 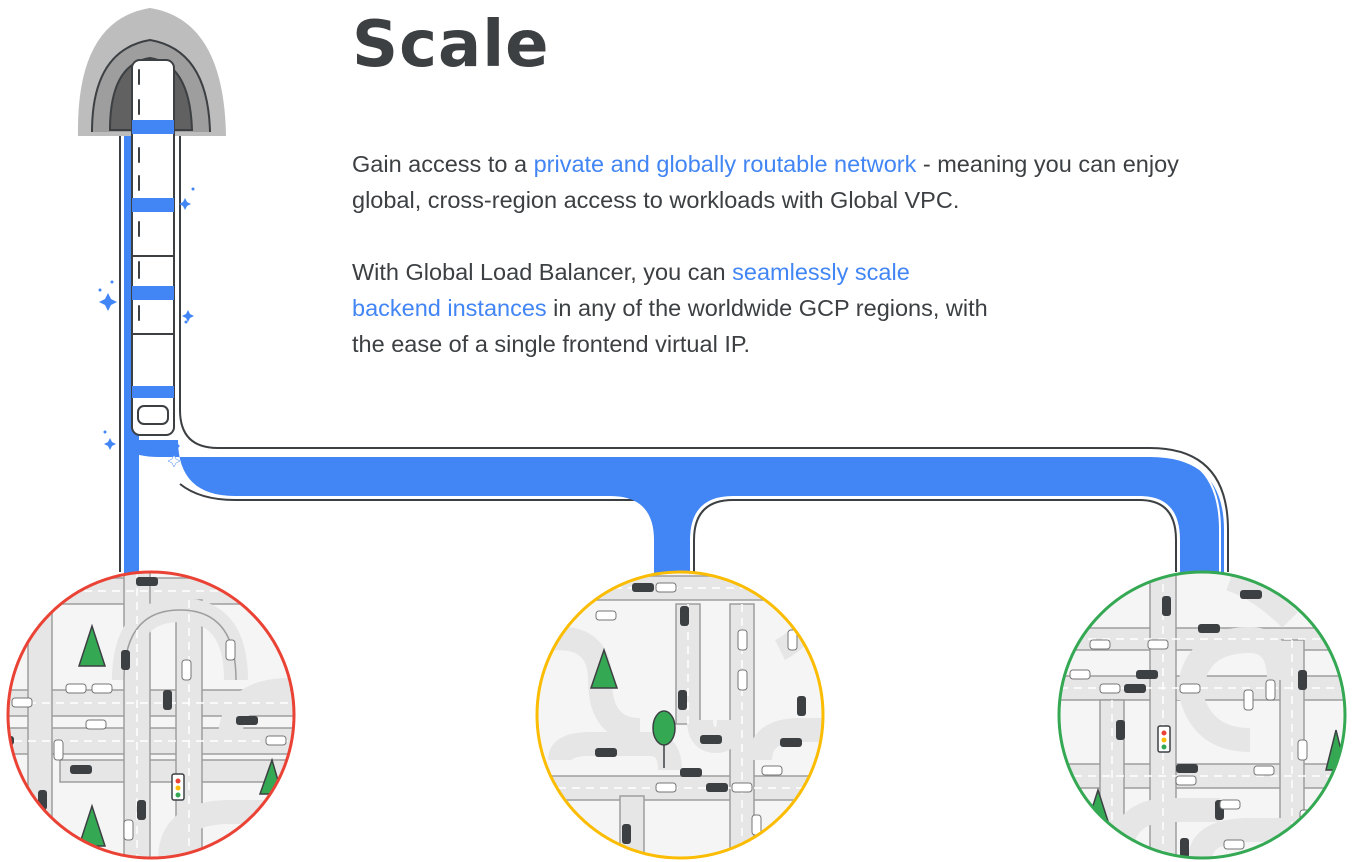 What do you see at coordinates (1202, 715) in the screenshot?
I see `region-green` at bounding box center [1202, 715].